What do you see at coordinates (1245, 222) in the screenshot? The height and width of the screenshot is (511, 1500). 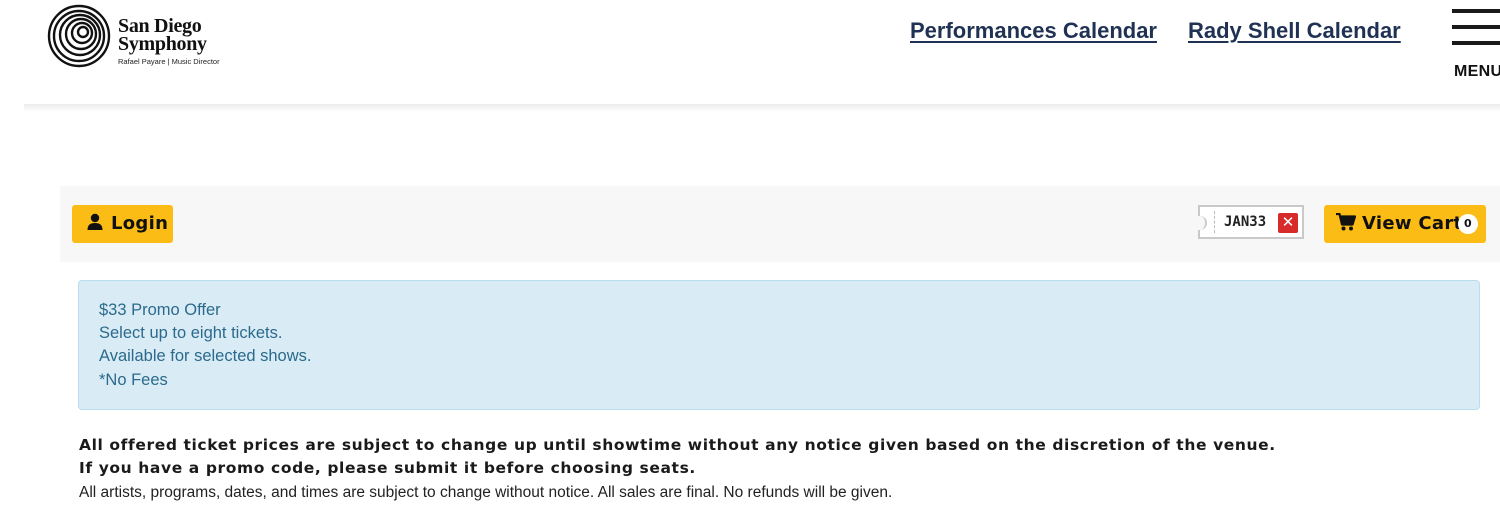 I see `promo-code-text: JAN33` at bounding box center [1245, 222].